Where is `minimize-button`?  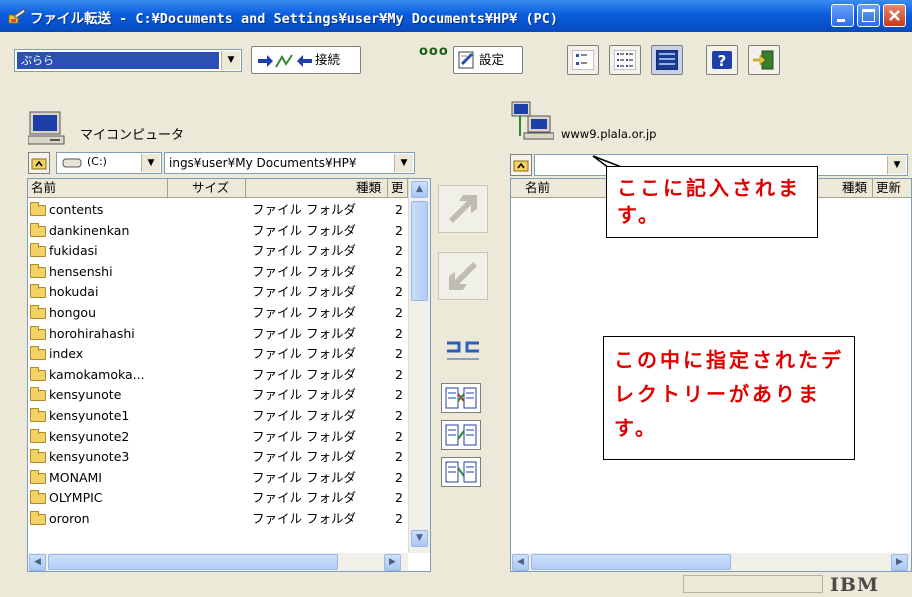 minimize-button is located at coordinates (842, 15).